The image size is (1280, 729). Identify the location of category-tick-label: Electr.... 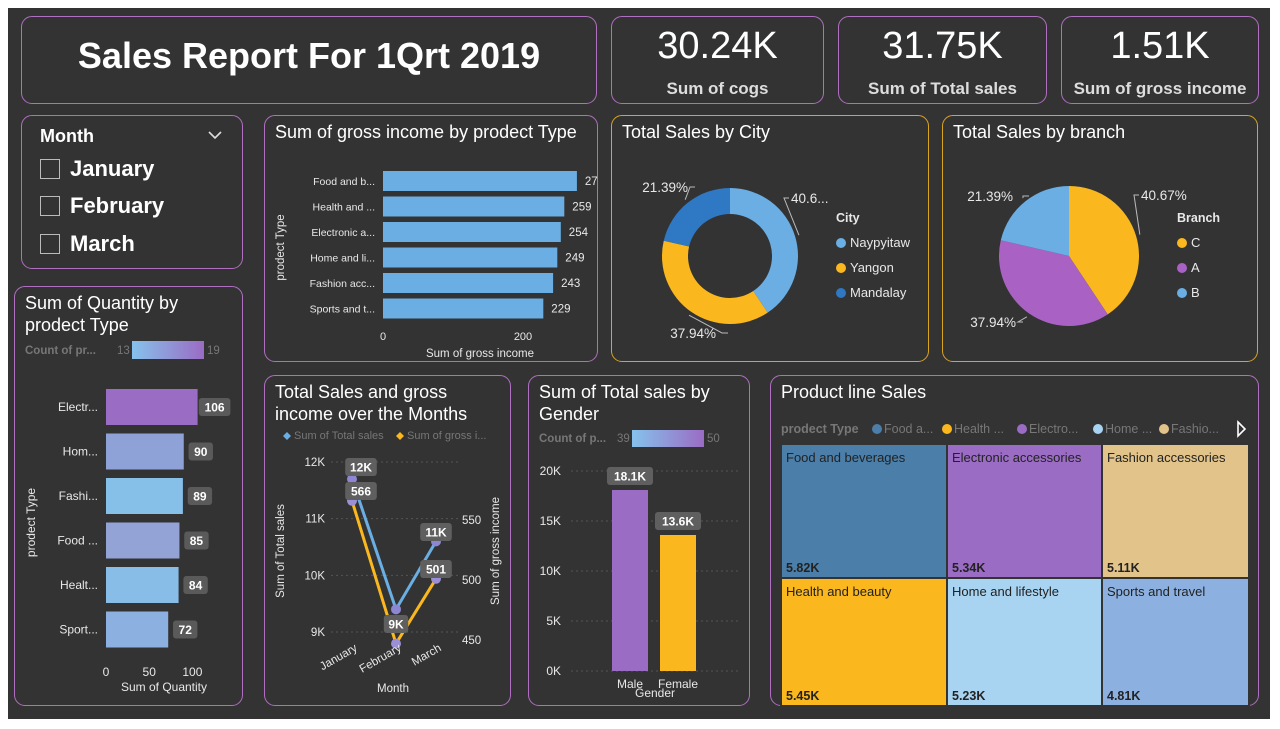
(78, 407).